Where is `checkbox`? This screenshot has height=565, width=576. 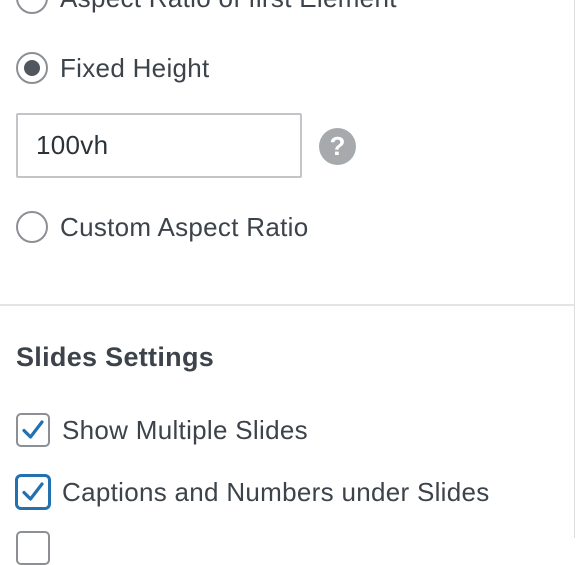 checkbox is located at coordinates (33, 430).